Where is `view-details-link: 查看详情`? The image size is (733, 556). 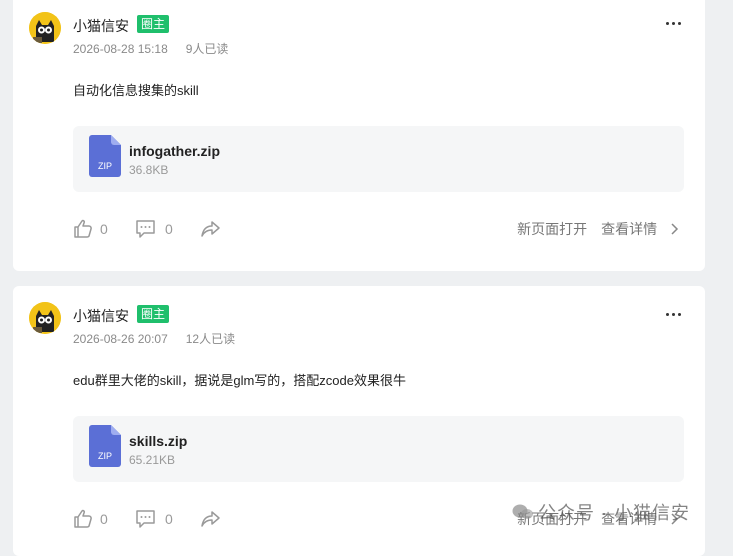
view-details-link: 查看详情 is located at coordinates (629, 229).